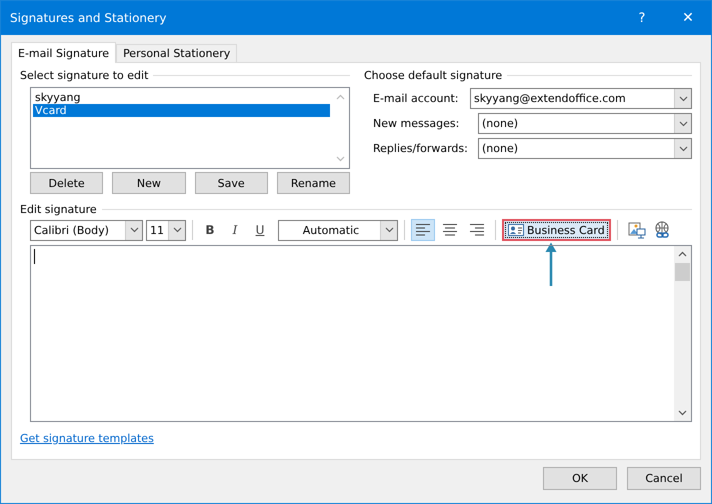 This screenshot has height=504, width=712. I want to click on section-heading: Edit signature, so click(58, 209).